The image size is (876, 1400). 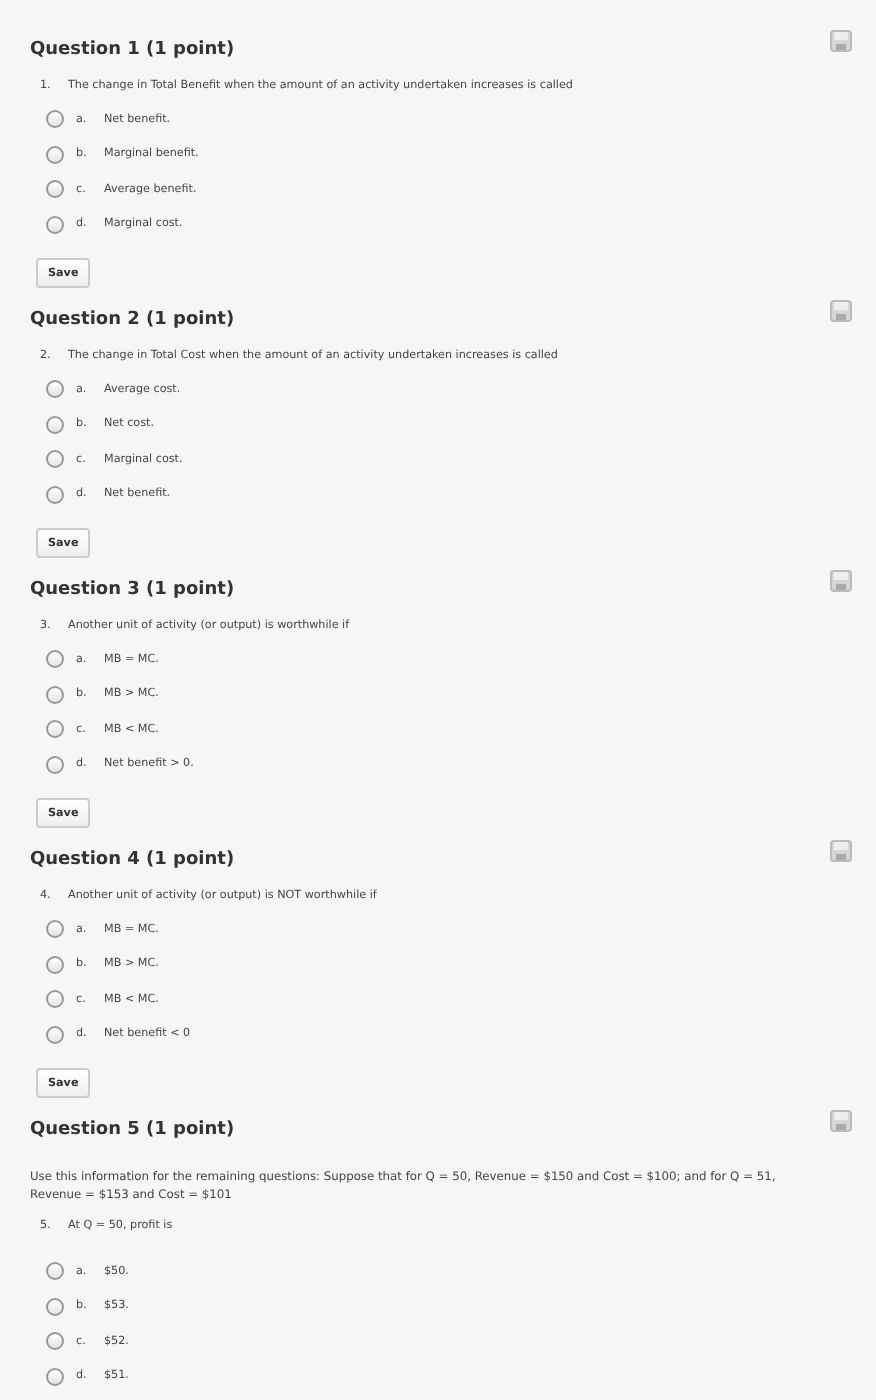 I want to click on question-title: Question 3 (1 point), so click(x=132, y=590).